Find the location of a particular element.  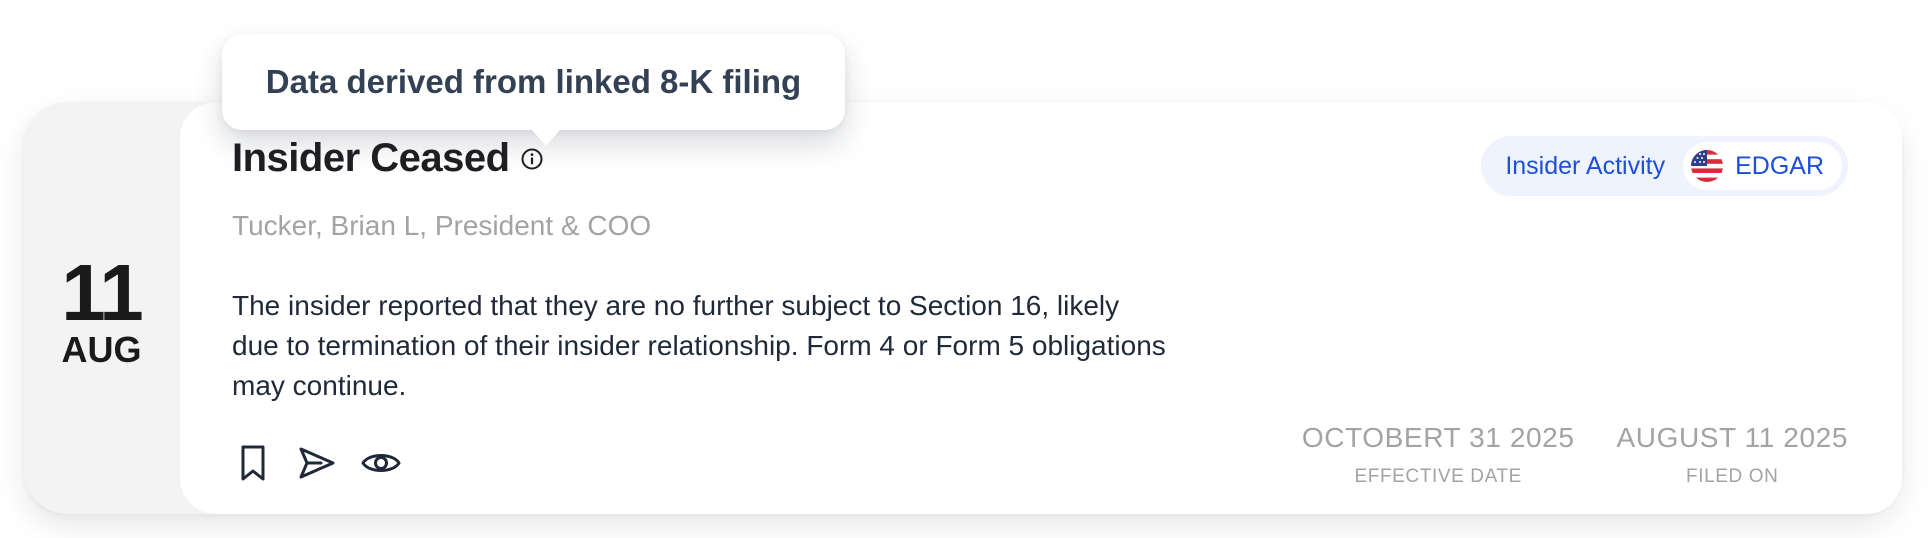

tag-insider-activity: Insider Activity is located at coordinates (1585, 166).